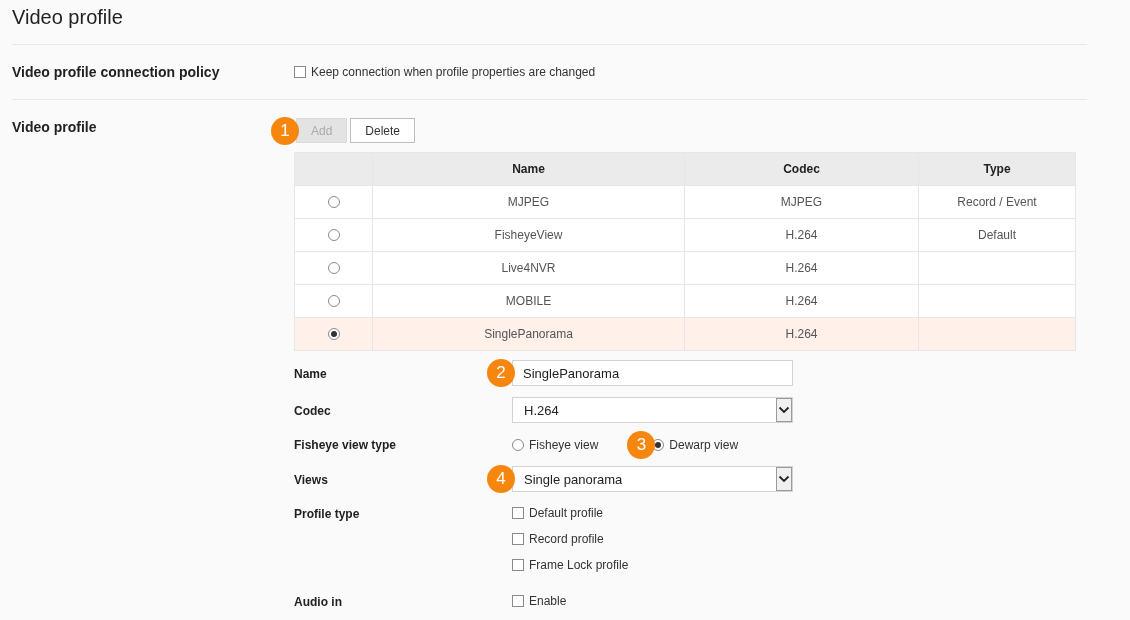 The width and height of the screenshot is (1130, 620). What do you see at coordinates (311, 479) in the screenshot?
I see `field-label: Views` at bounding box center [311, 479].